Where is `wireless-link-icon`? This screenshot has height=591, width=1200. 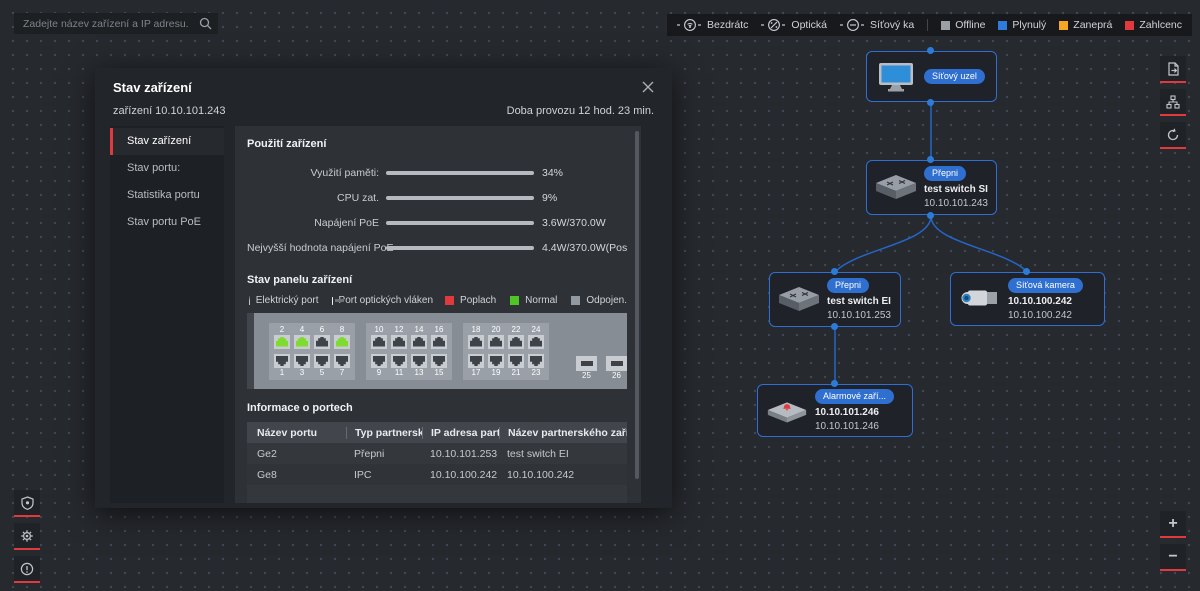 wireless-link-icon is located at coordinates (689, 25).